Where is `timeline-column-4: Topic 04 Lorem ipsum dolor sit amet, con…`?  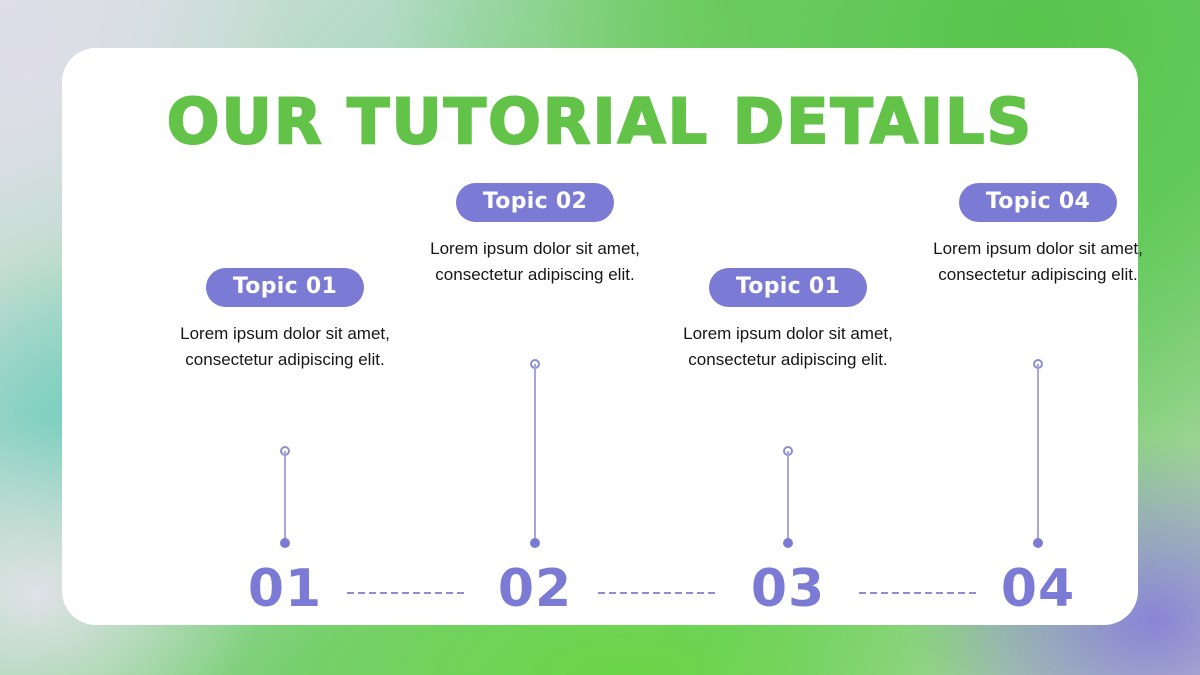 timeline-column-4: Topic 04 Lorem ipsum dolor sit amet, con… is located at coordinates (1038, 235).